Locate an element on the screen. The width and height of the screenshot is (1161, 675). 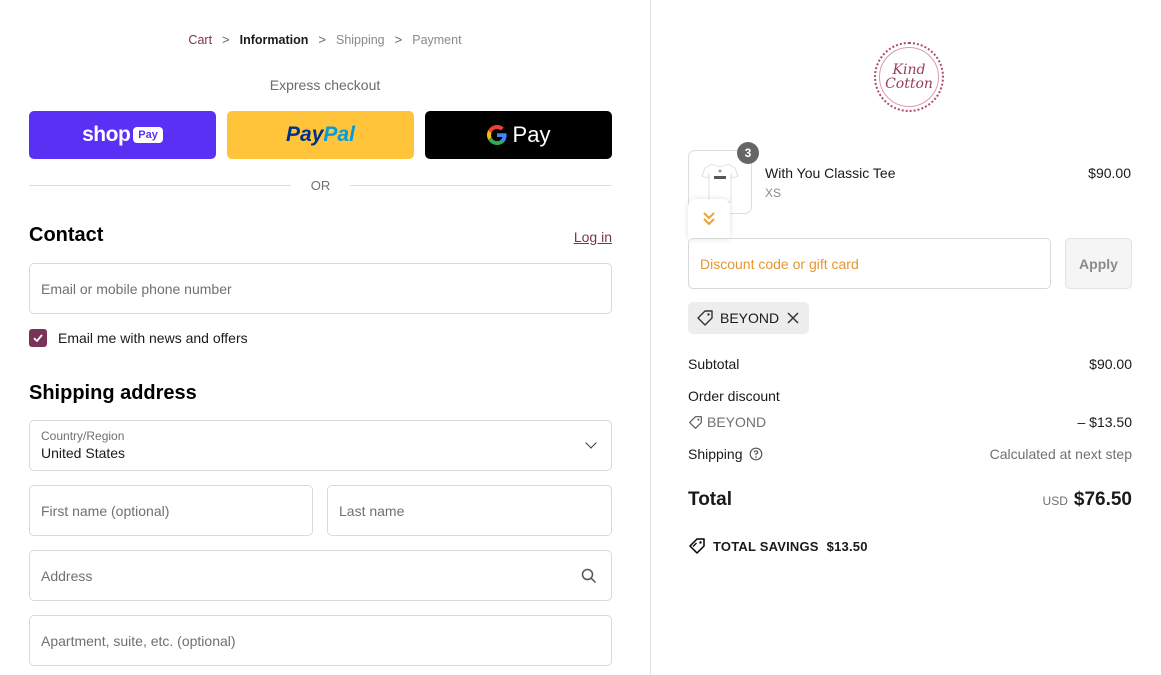
logo-text-line2: Cotton is located at coordinates (909, 84).